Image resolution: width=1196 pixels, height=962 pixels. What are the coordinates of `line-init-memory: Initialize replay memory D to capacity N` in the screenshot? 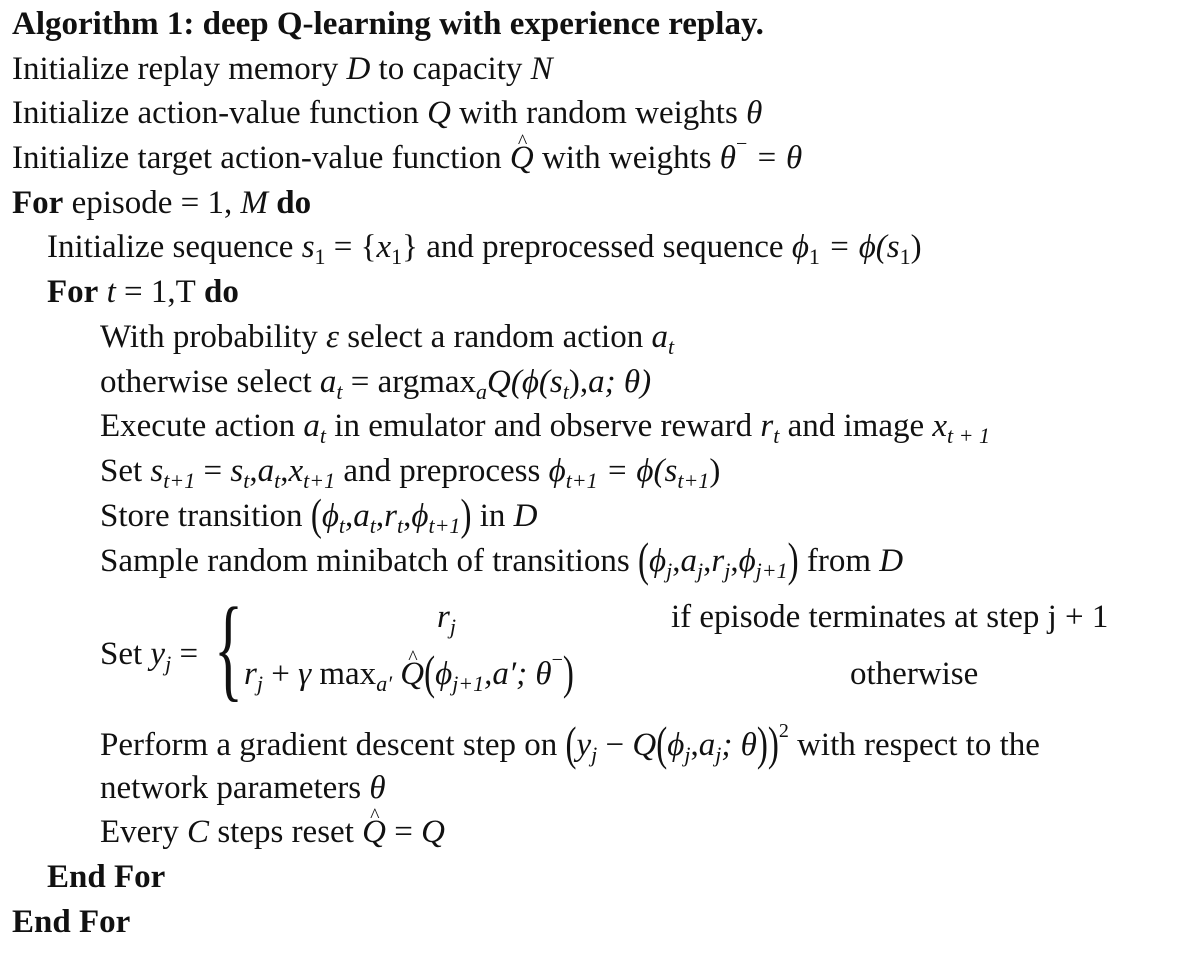 It's located at (282, 69).